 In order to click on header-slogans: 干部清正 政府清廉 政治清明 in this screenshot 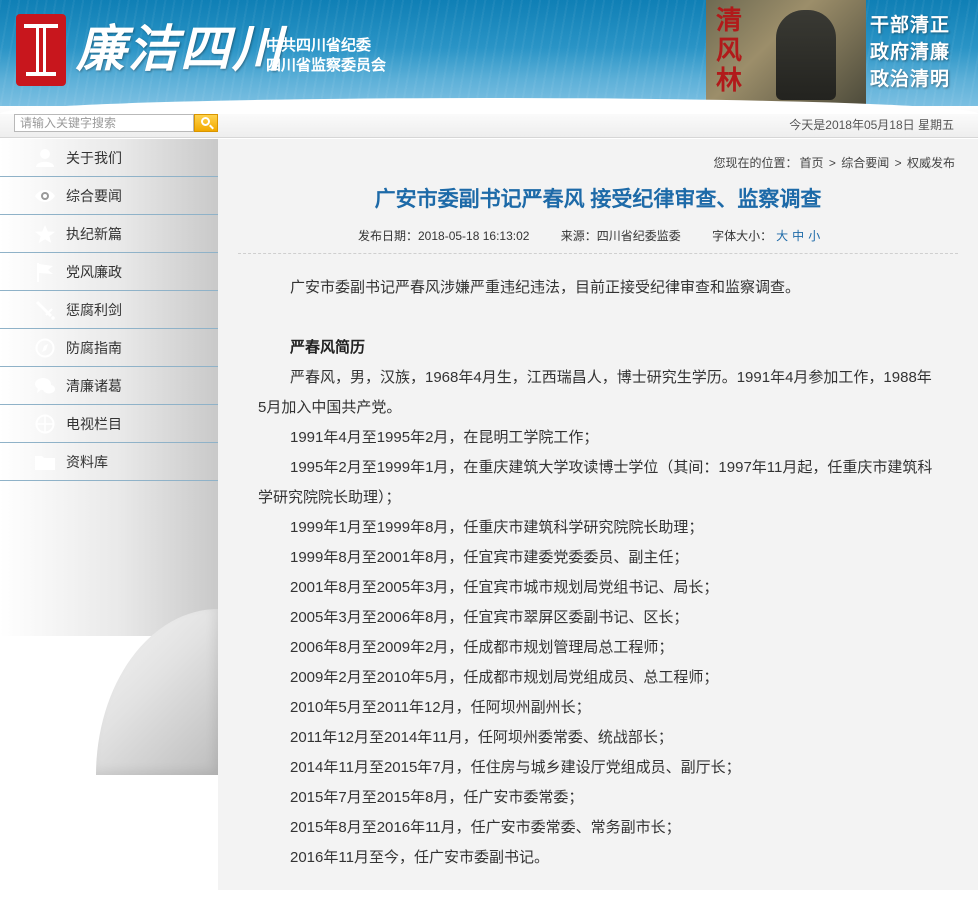, I will do `click(920, 52)`.